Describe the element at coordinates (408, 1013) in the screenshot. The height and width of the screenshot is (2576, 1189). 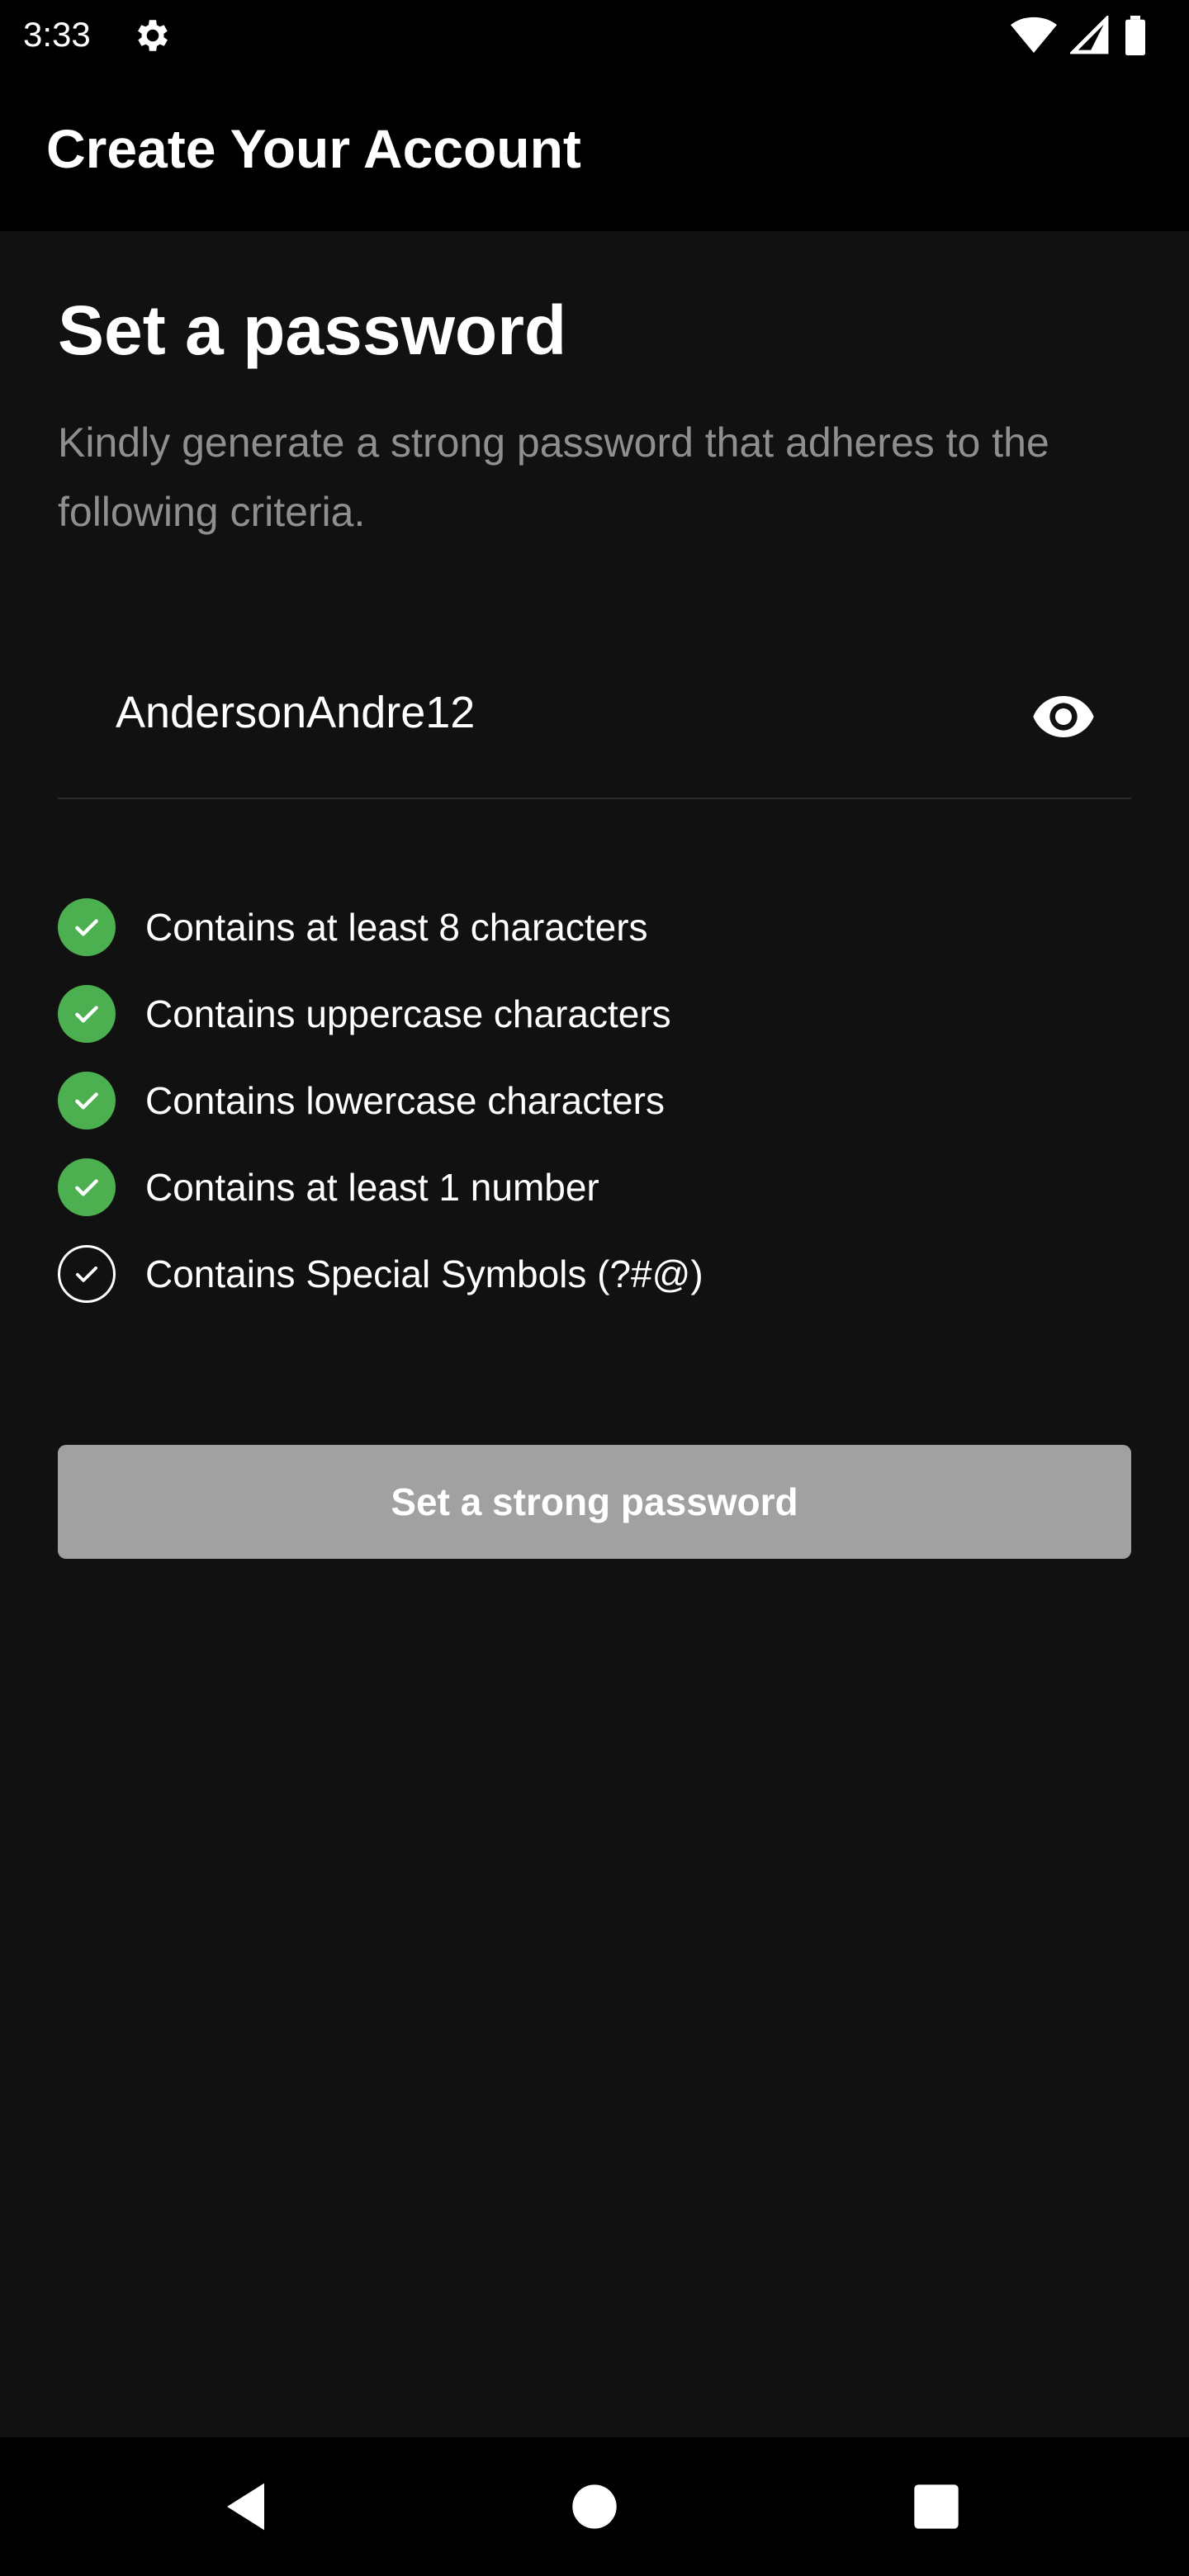
I see `criterion-label: Contains uppercase characters` at that location.